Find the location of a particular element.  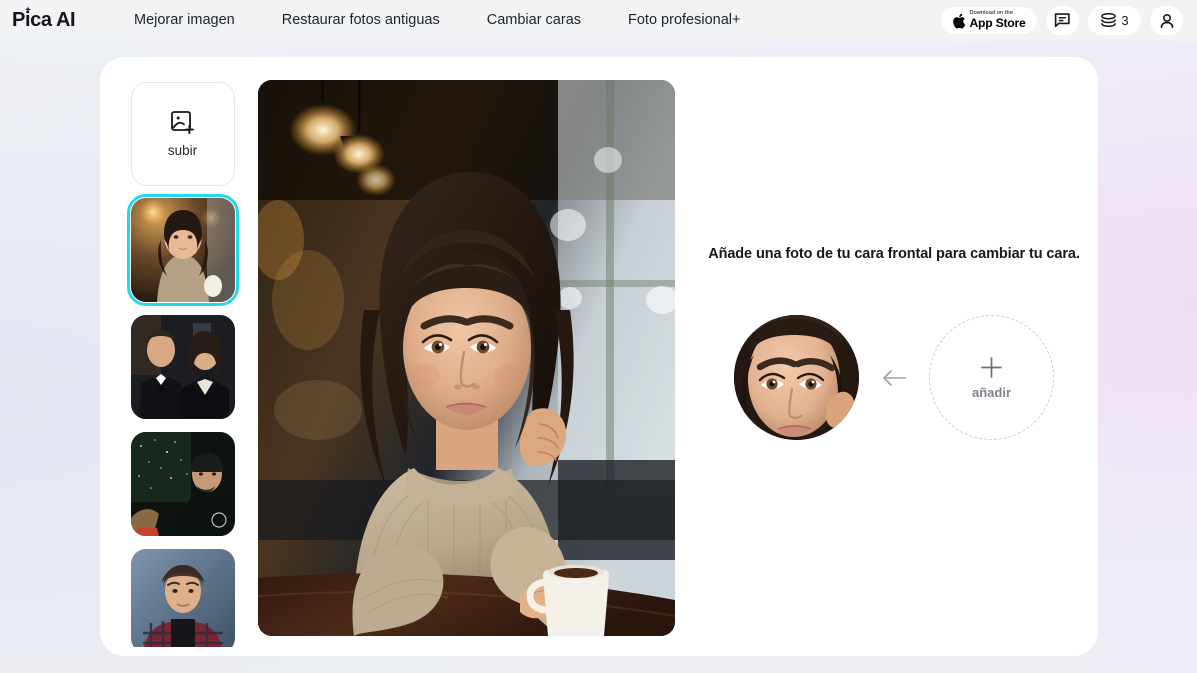

add-face-button: añadir is located at coordinates (991, 377).